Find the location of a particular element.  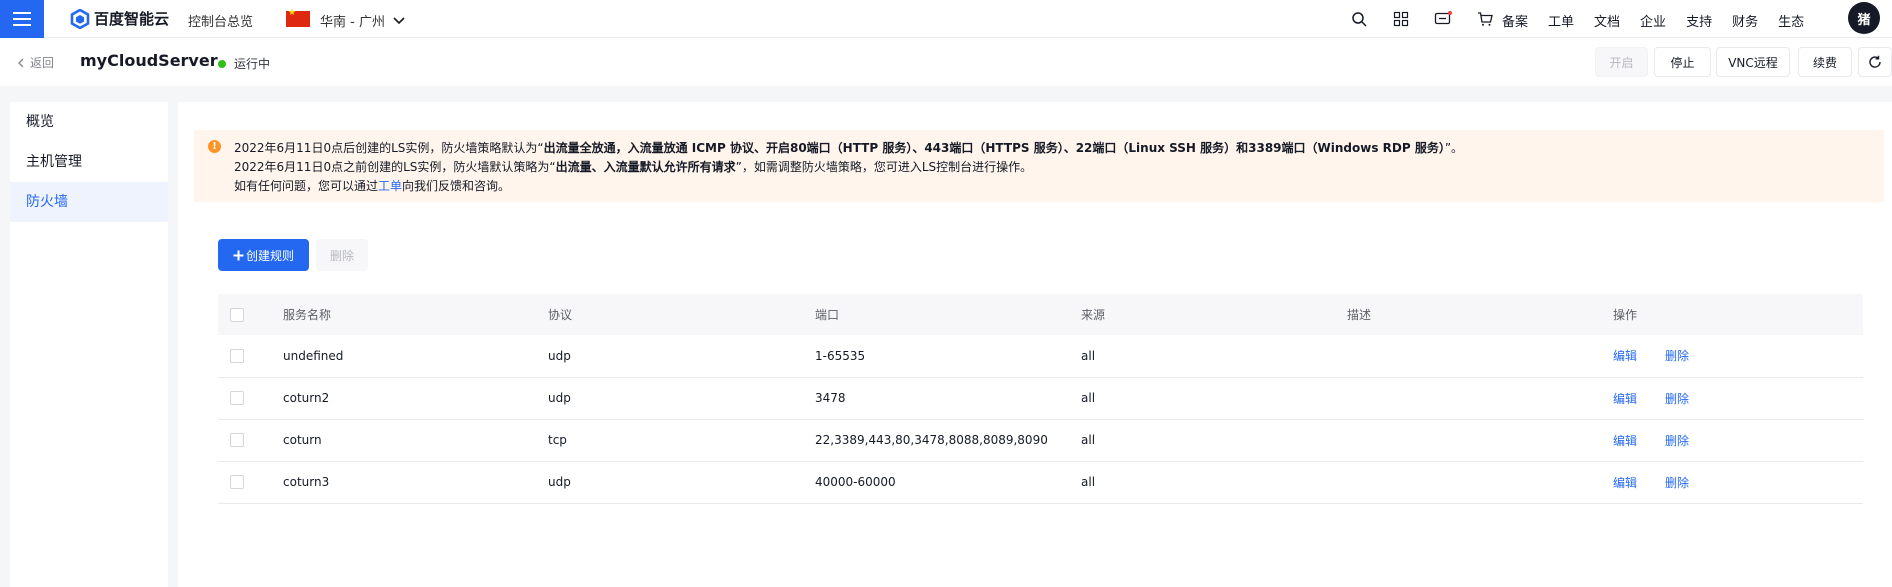

menu-icon is located at coordinates (22, 19).